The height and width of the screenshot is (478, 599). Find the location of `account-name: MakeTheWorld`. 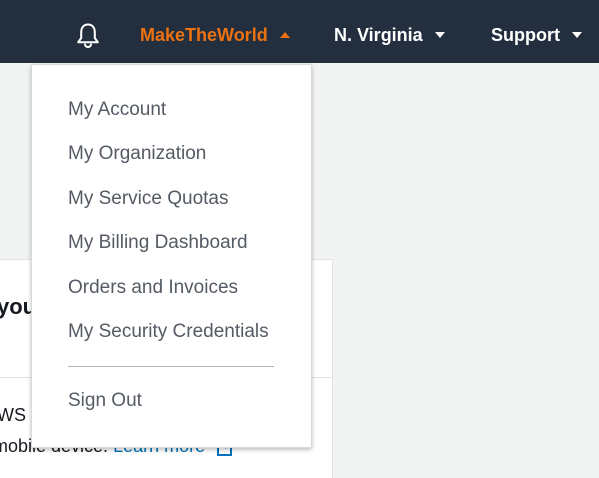

account-name: MakeTheWorld is located at coordinates (204, 35).